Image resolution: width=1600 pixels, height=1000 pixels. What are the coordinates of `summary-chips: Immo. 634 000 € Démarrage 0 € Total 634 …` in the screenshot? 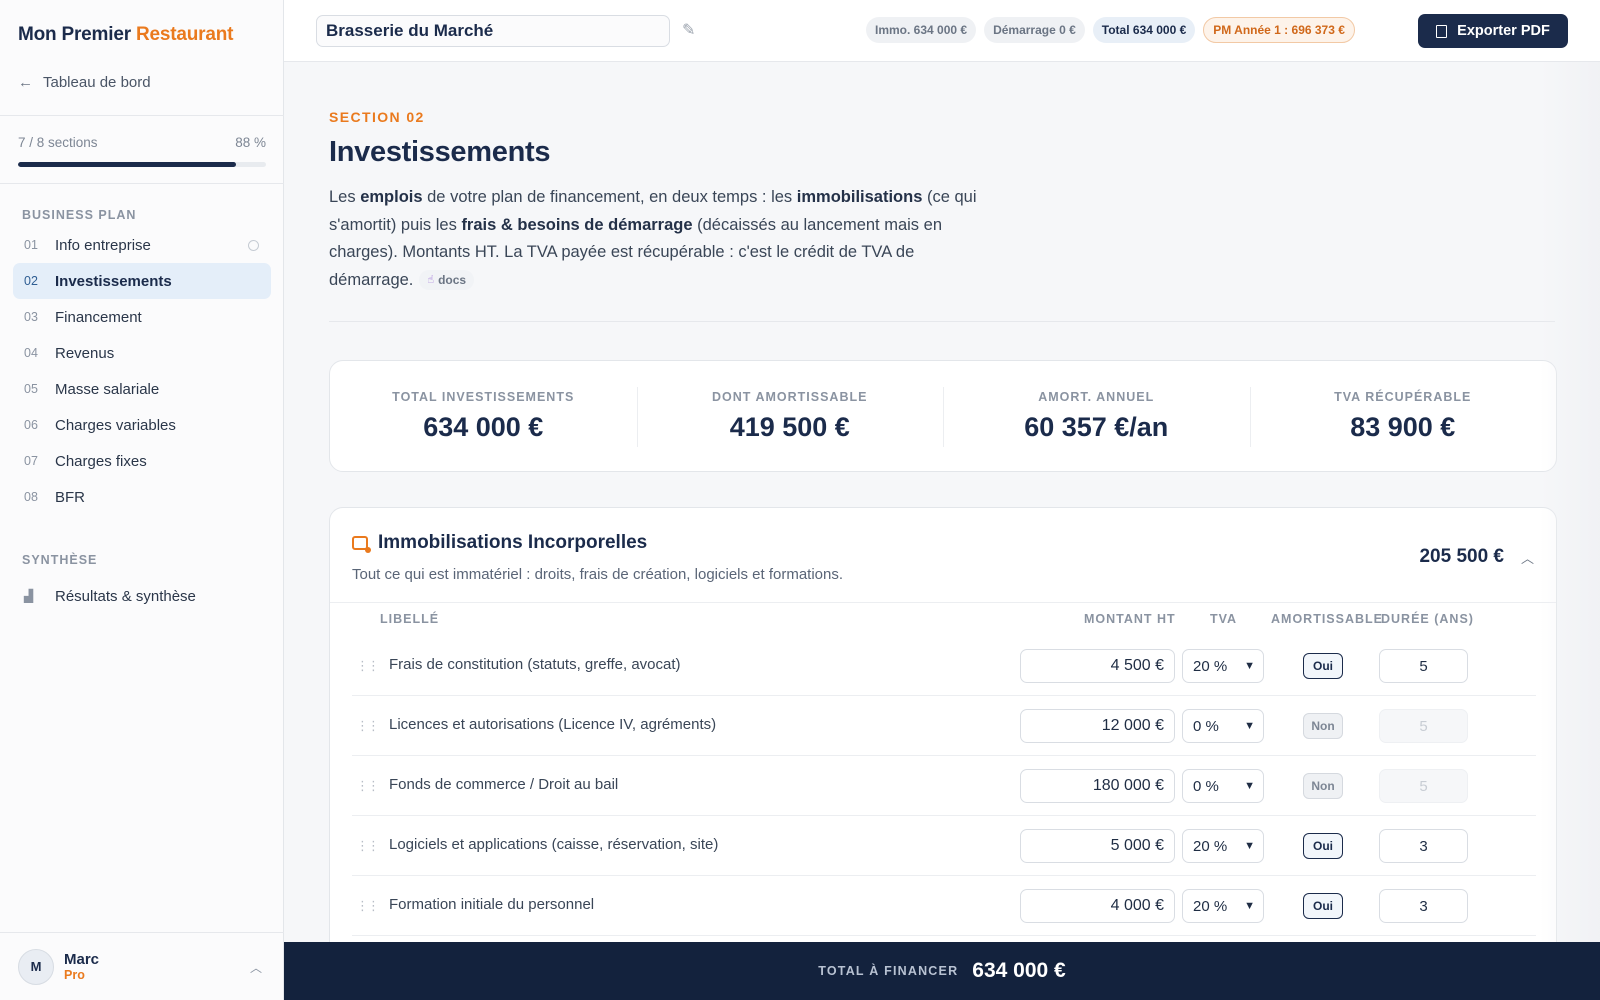 It's located at (1110, 30).